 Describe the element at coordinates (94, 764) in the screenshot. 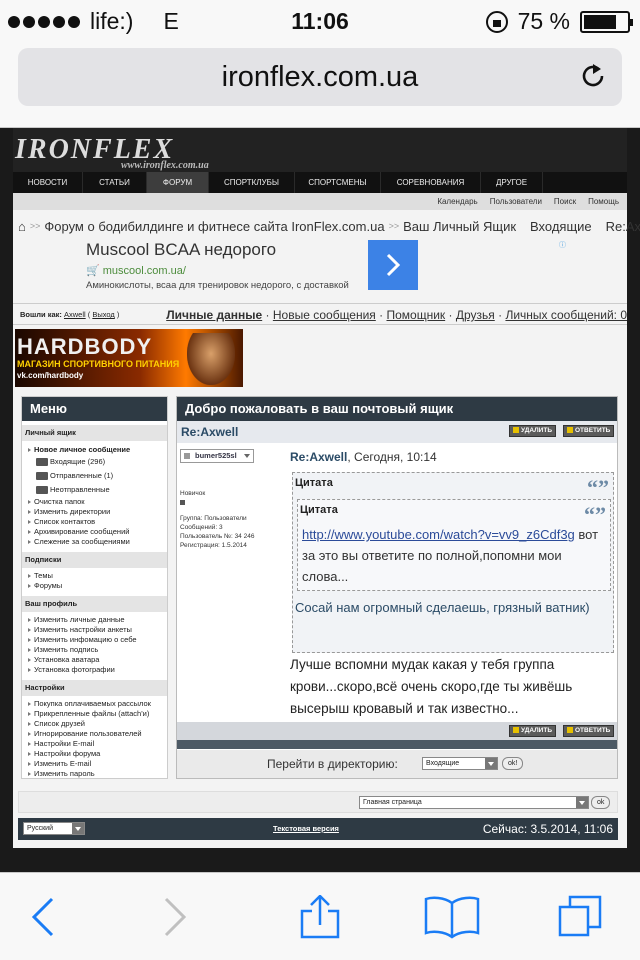

I see `menu-item: Изменить E-mail` at that location.